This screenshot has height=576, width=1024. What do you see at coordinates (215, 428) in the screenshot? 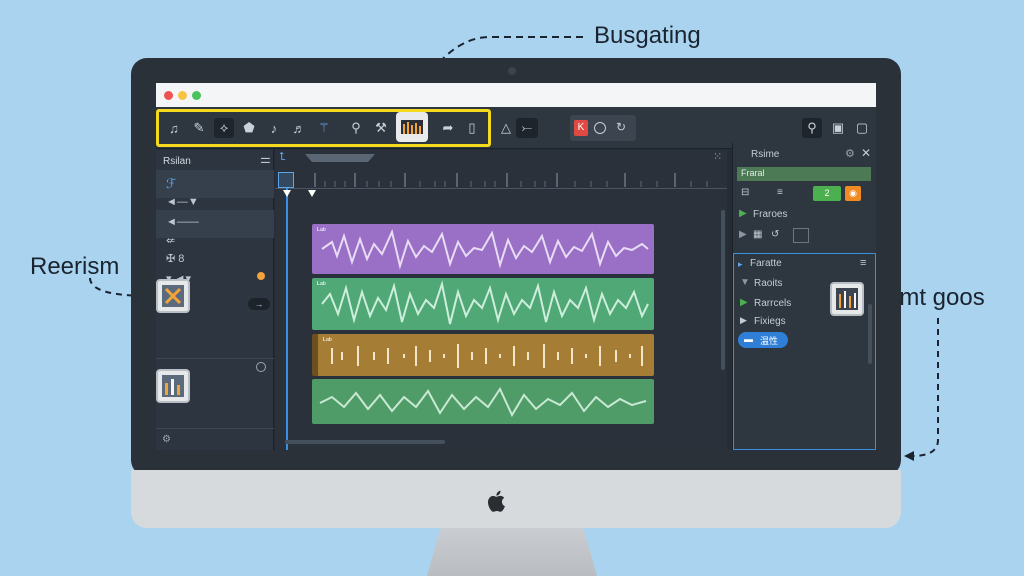
I see `divider` at bounding box center [215, 428].